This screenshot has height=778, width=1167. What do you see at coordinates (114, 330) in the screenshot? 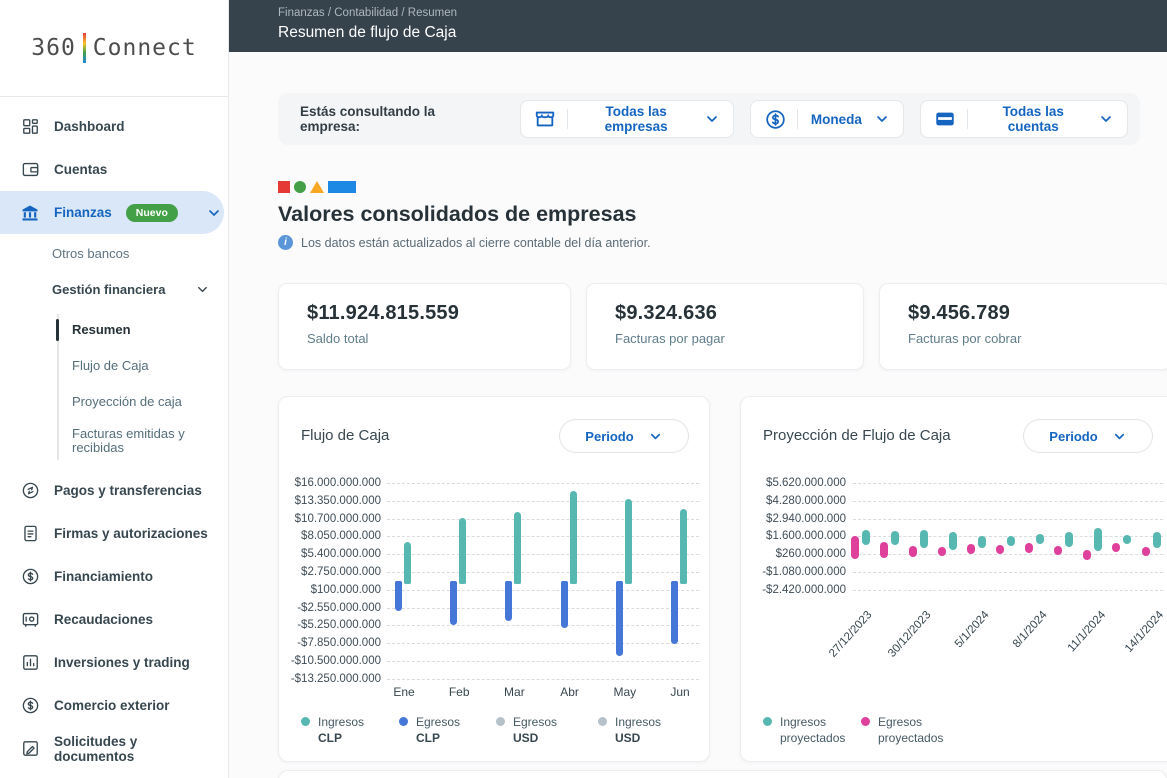
I see `sidebar-subitem-resumen: Resumen` at bounding box center [114, 330].